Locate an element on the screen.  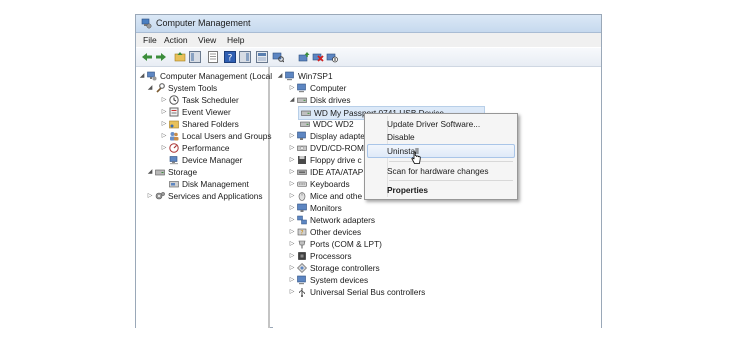
keyboard-icon is located at coordinates (302, 184).